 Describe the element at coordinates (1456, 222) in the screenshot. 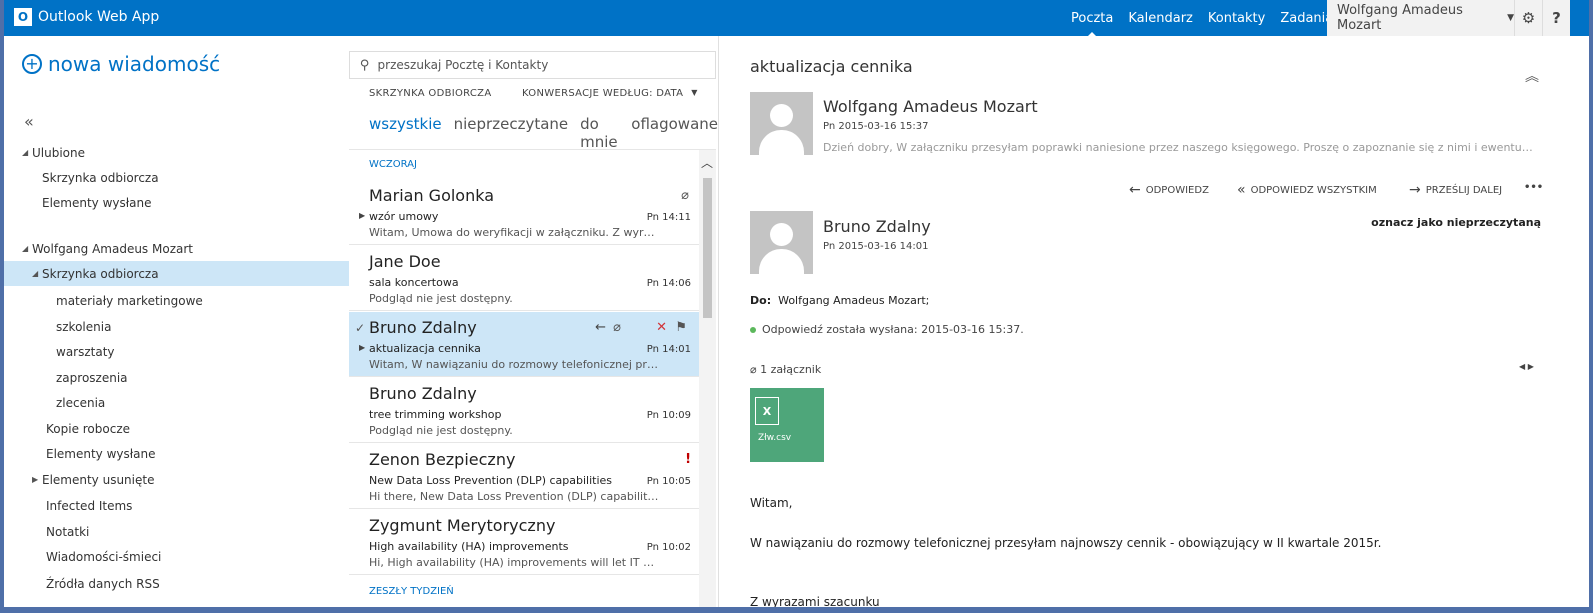

I see `mark-unread-link: oznacz jako nieprzeczytaną` at that location.